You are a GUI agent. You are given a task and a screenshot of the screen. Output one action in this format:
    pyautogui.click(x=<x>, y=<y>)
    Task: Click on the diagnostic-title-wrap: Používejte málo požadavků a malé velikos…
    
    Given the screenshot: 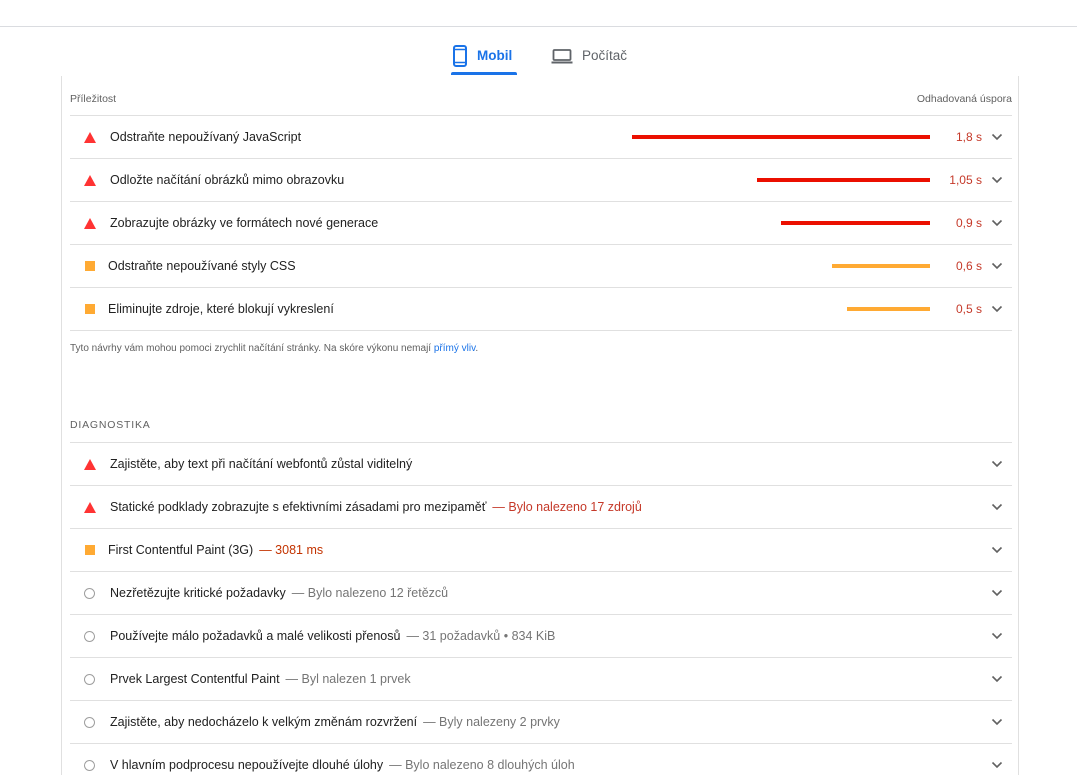 What is the action you would take?
    pyautogui.click(x=332, y=636)
    